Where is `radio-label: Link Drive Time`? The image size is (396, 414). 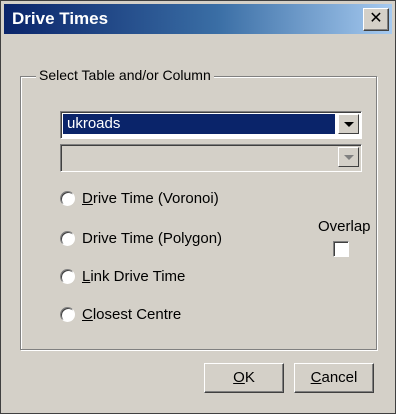
radio-label: Link Drive Time is located at coordinates (134, 276).